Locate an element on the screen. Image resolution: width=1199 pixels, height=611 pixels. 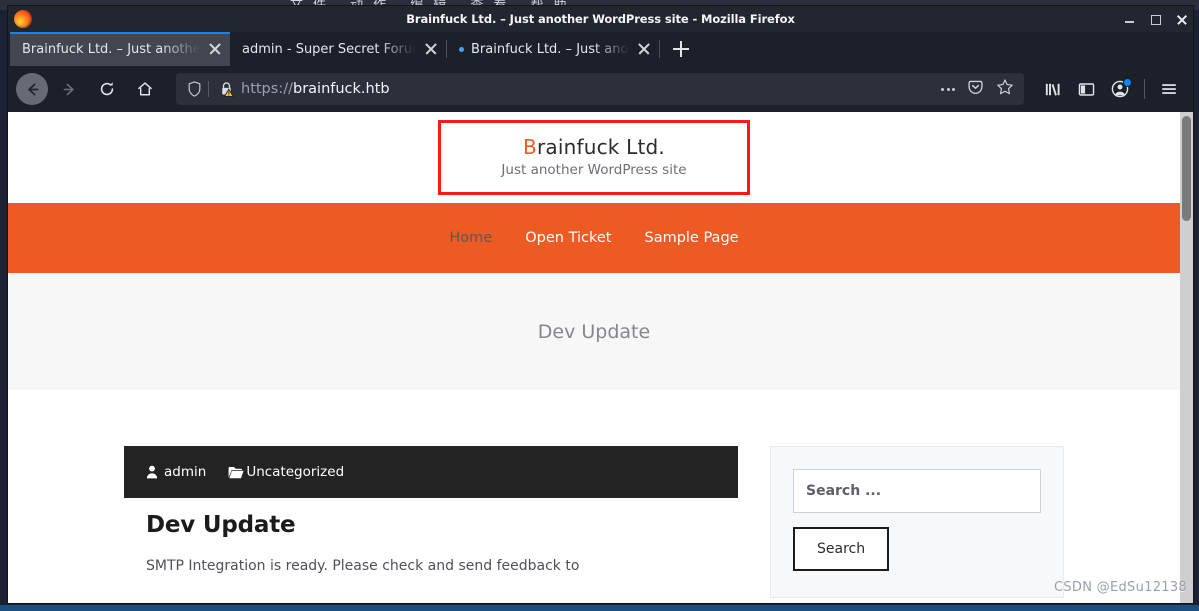
nav-item-open-ticket: Open Ticket is located at coordinates (568, 238).